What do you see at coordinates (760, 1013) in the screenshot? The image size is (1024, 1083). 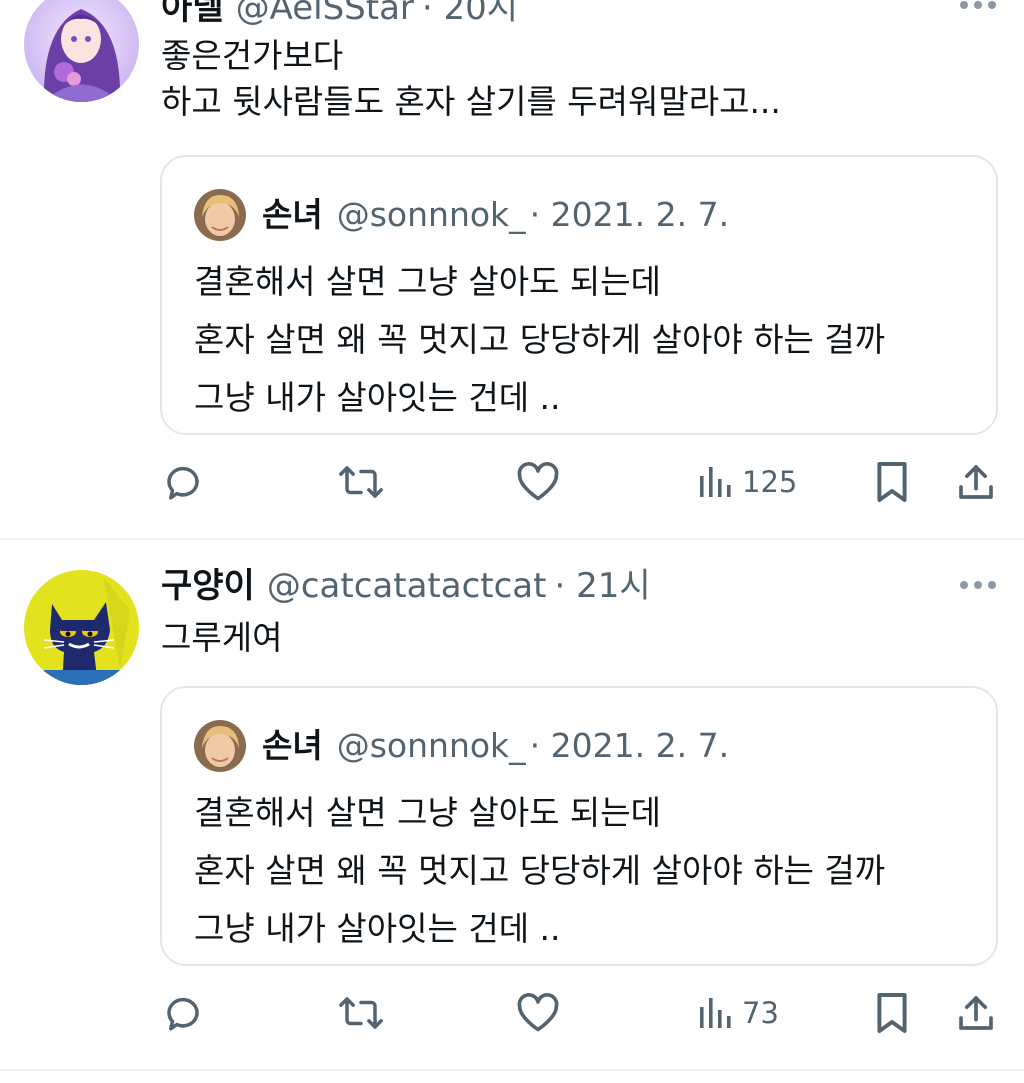 I see `views-count: 73` at bounding box center [760, 1013].